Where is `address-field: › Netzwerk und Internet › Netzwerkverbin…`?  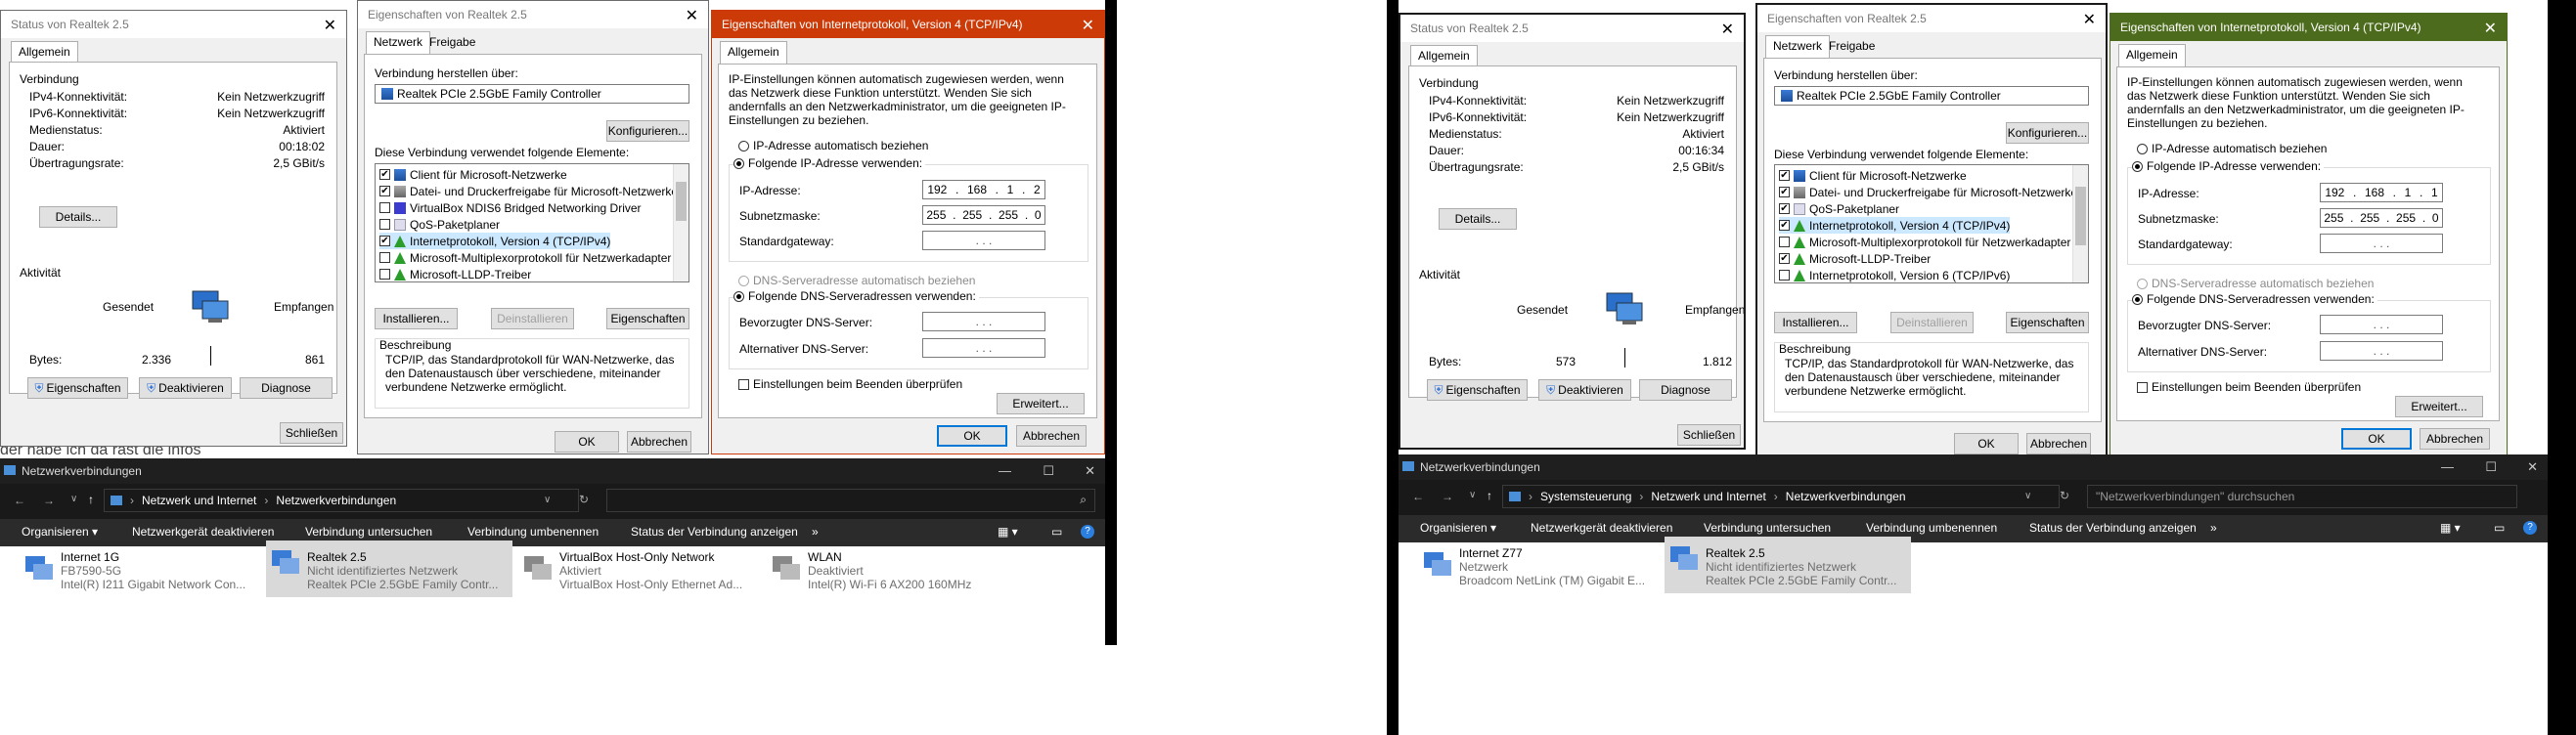 address-field: › Netzwerk und Internet › Netzwerkverbin… is located at coordinates (341, 500).